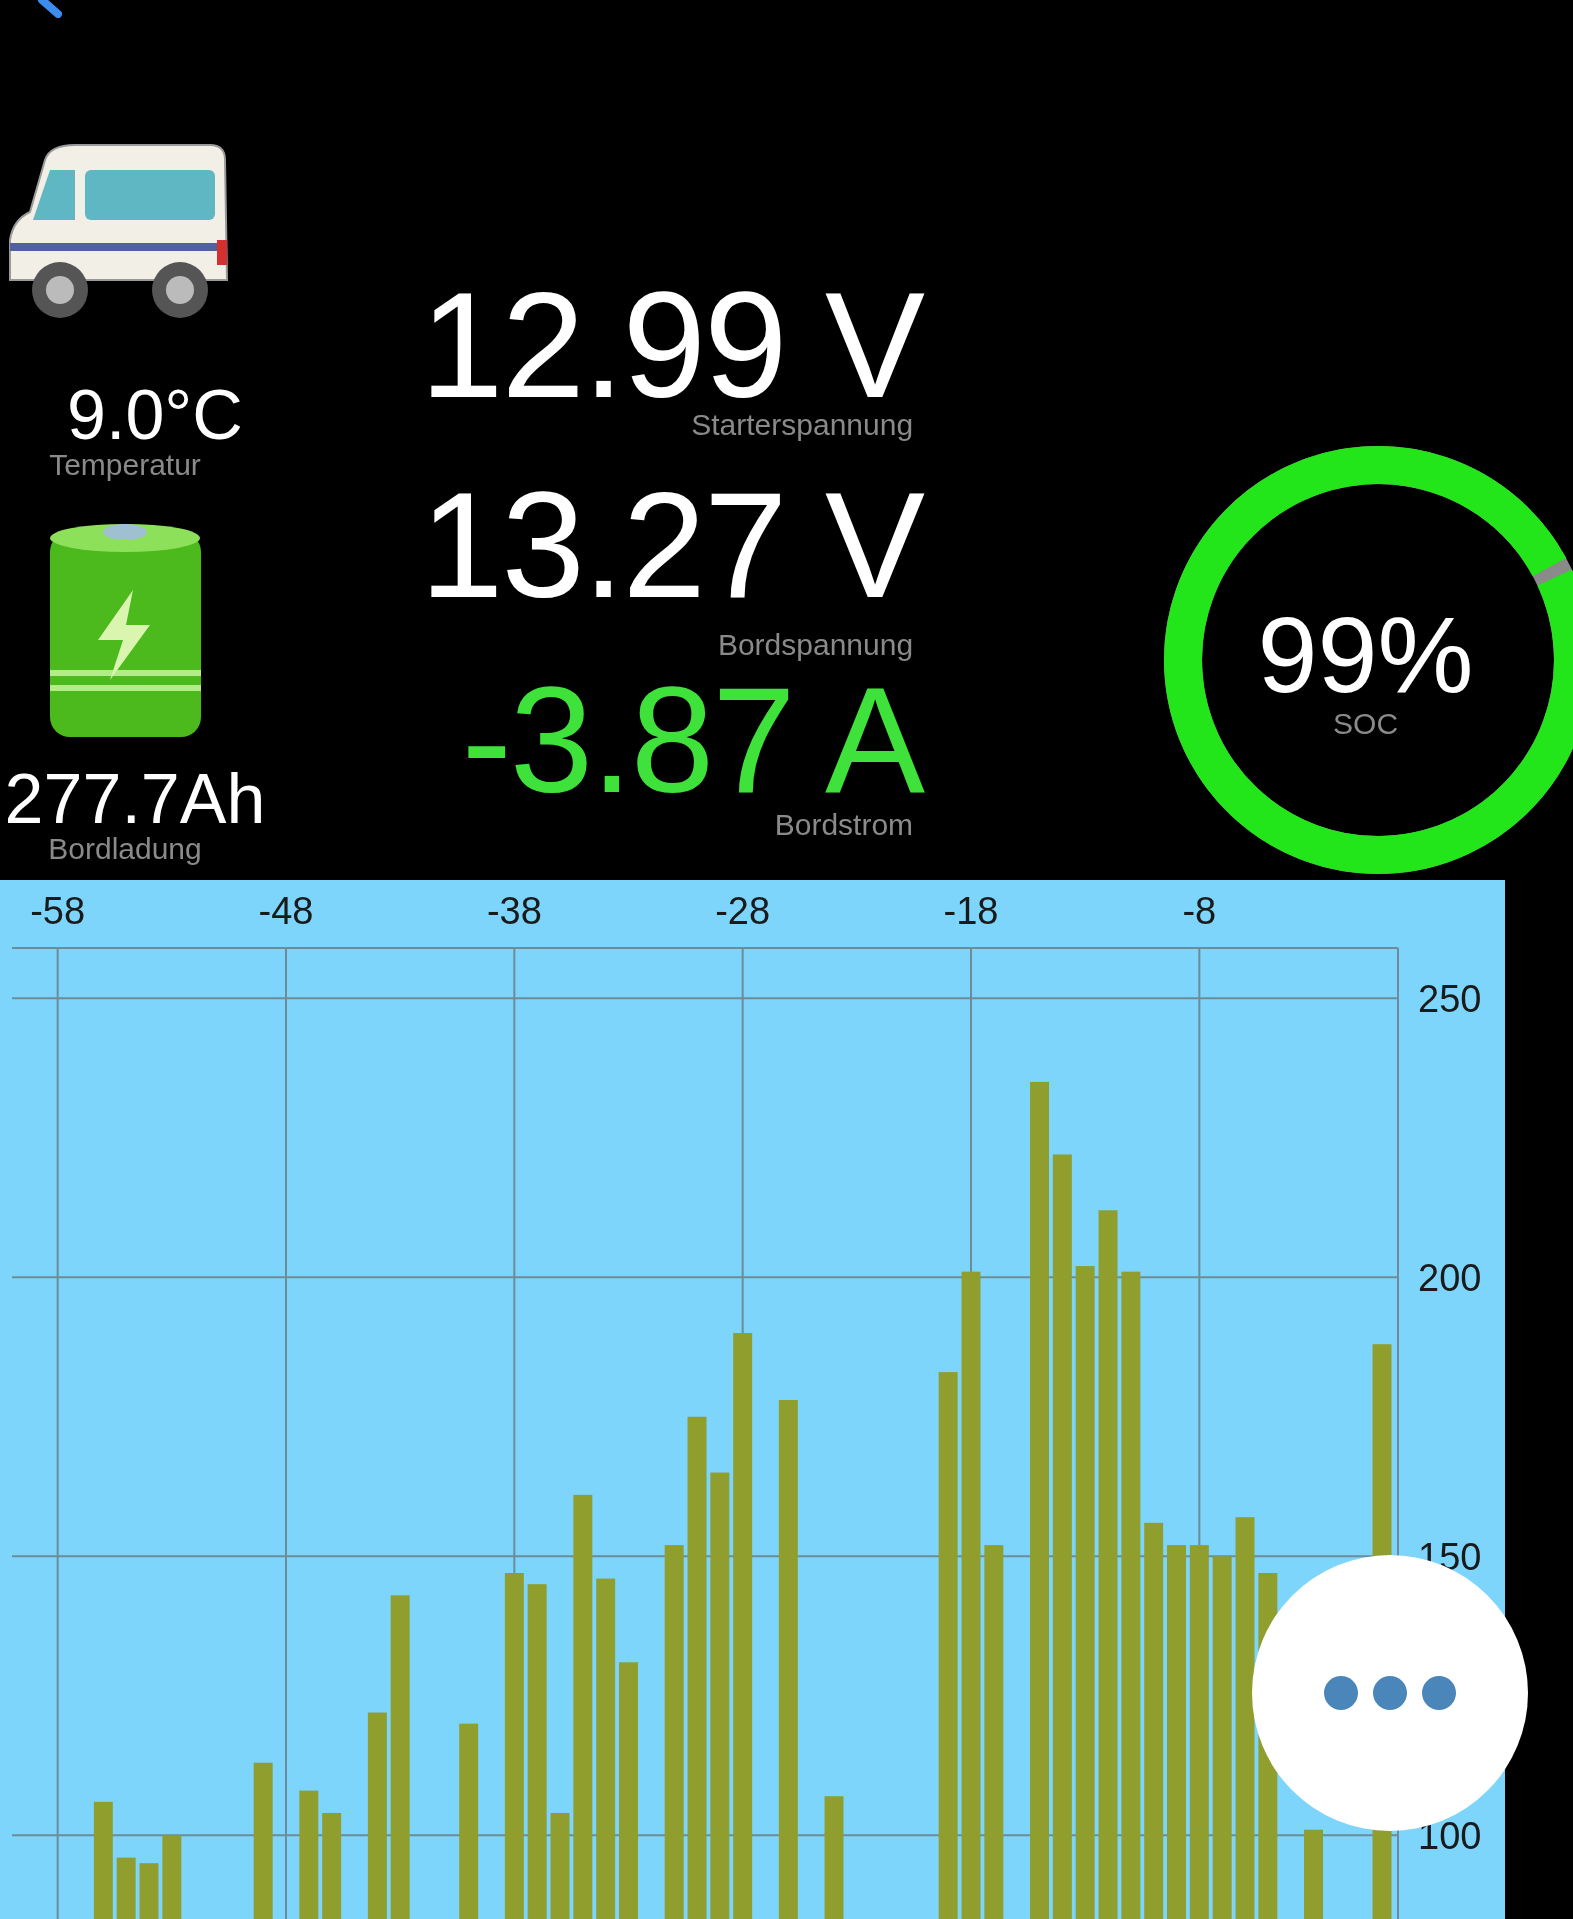 This screenshot has height=1919, width=1573. I want to click on reading-label: Bordstrom, so click(844, 825).